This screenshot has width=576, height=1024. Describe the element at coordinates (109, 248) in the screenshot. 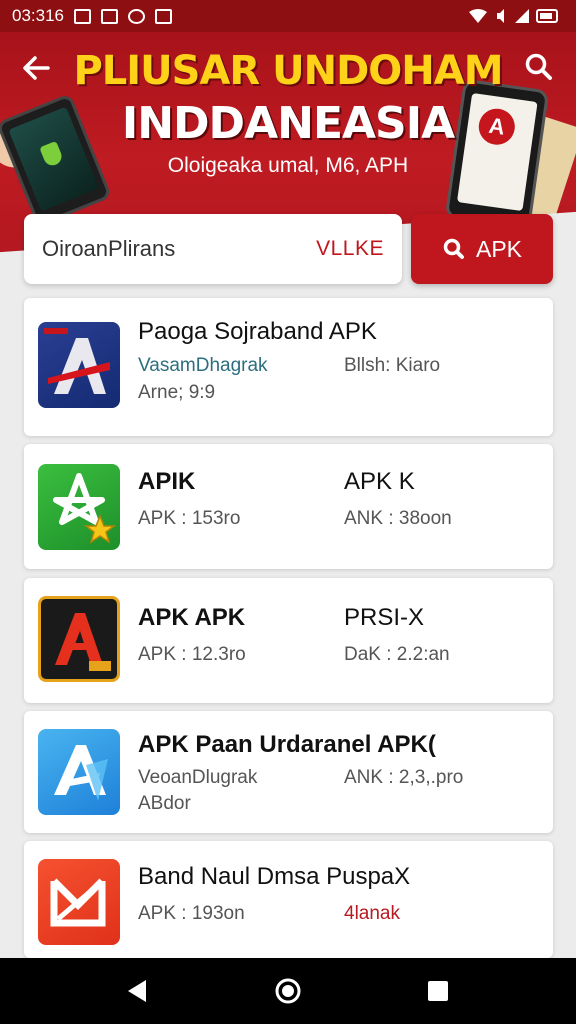

I see `search-value: OiroanPlirans` at that location.